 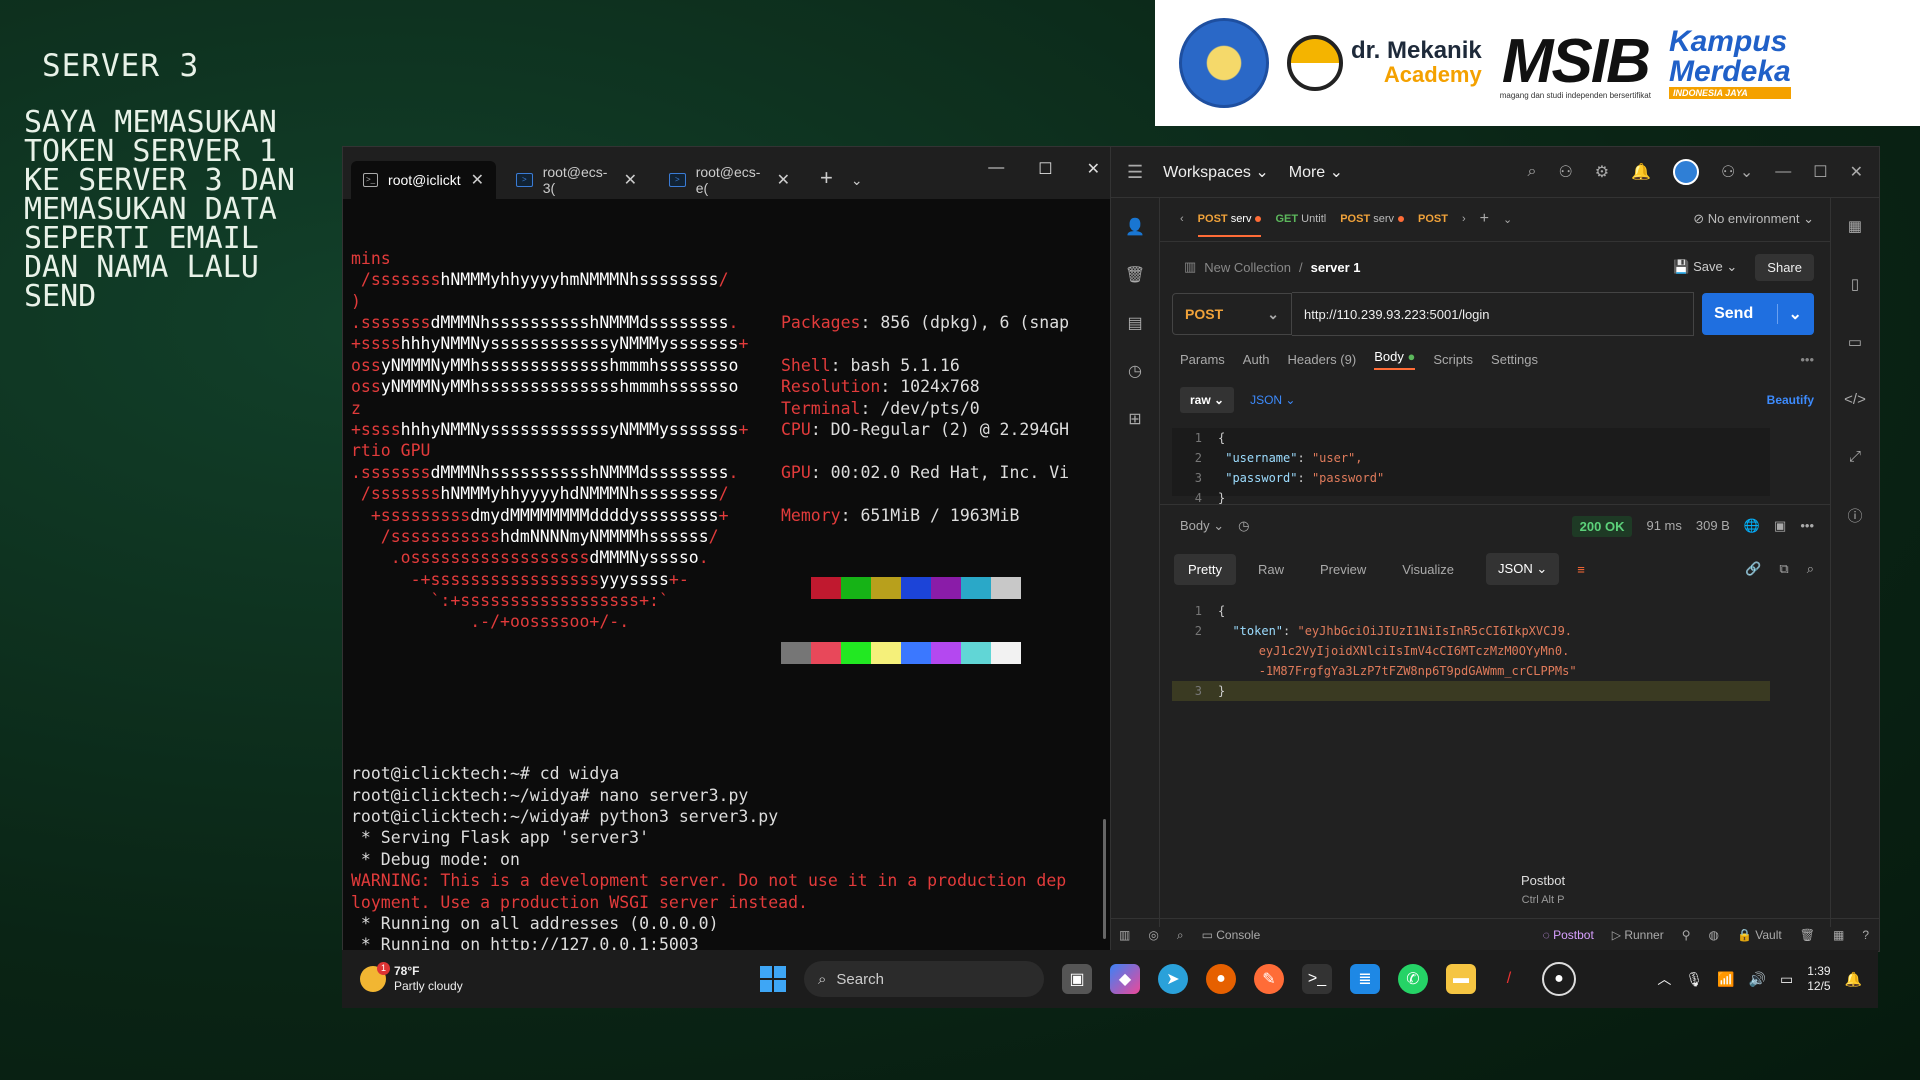 What do you see at coordinates (1343, 569) in the screenshot?
I see `tab-preview: Preview` at bounding box center [1343, 569].